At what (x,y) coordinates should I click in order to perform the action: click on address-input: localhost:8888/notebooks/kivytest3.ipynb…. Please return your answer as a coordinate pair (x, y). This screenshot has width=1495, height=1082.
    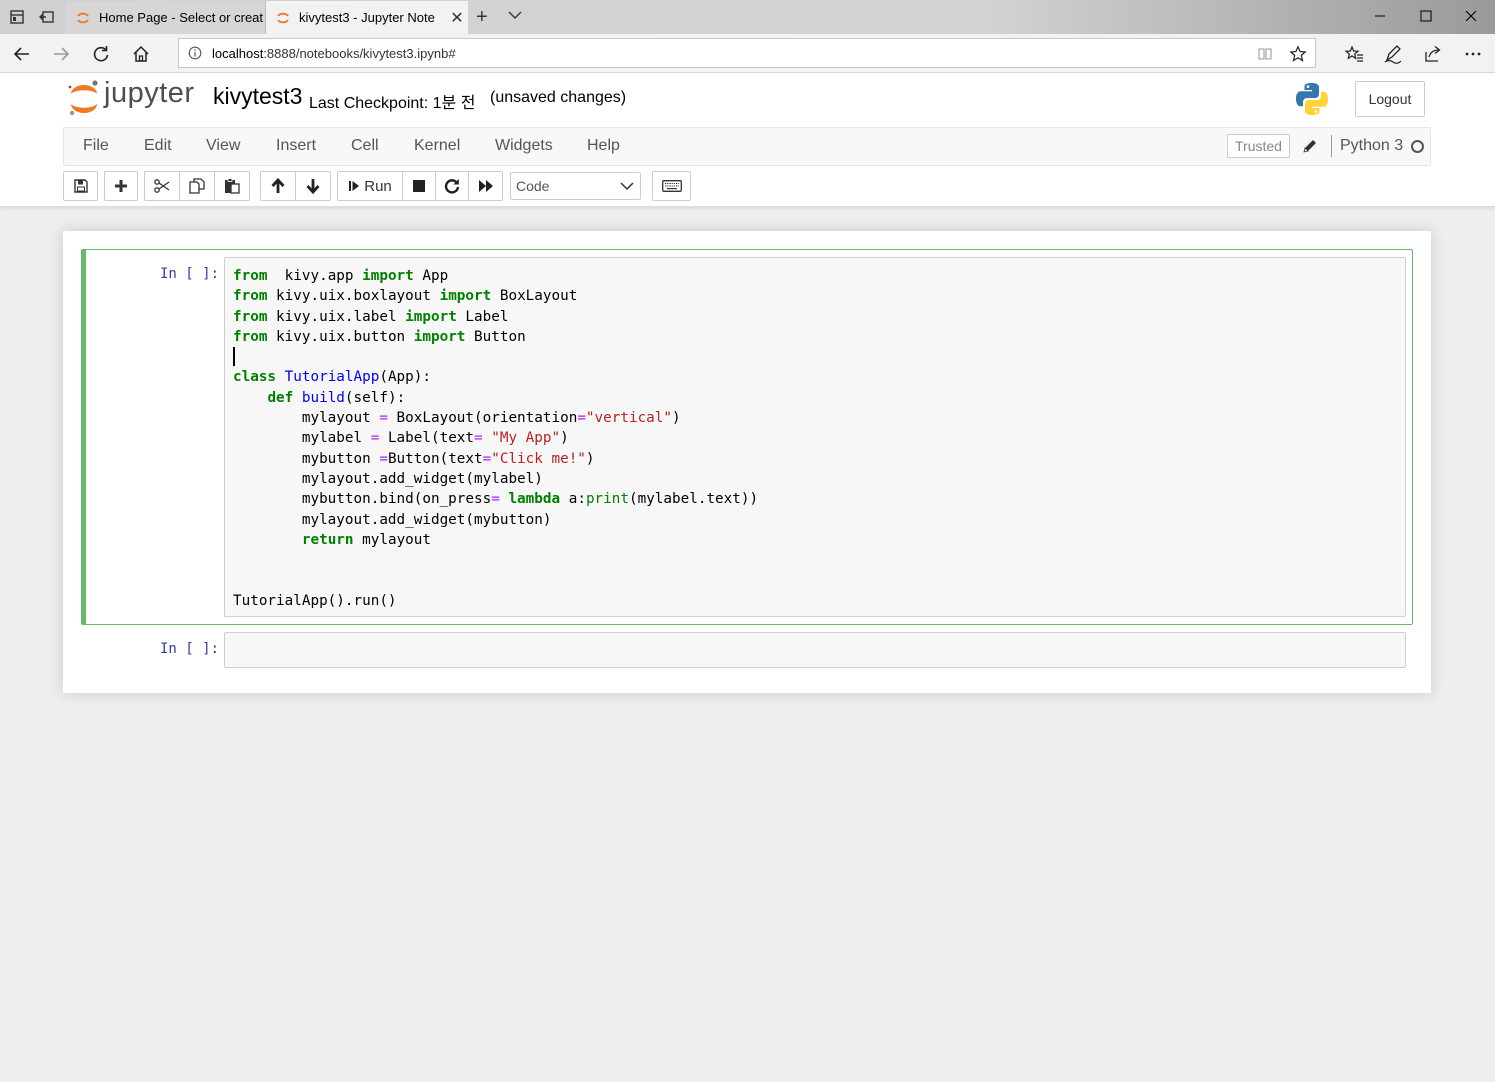
    Looking at the image, I should click on (747, 53).